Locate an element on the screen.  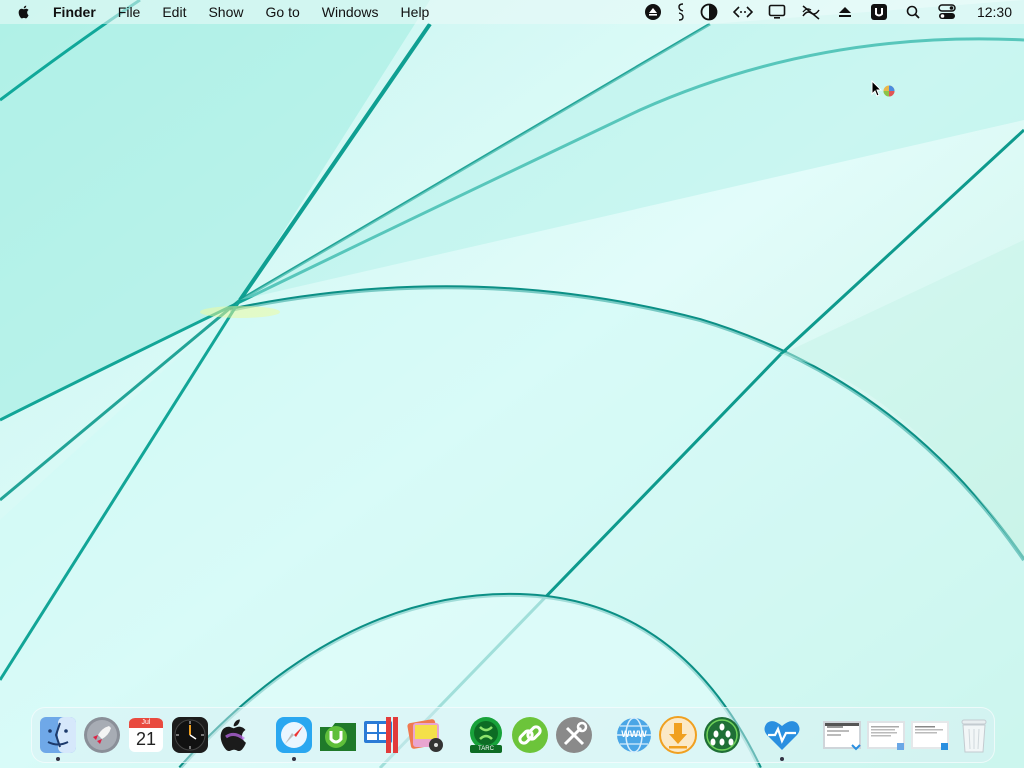
dock-downloader is located at coordinates (678, 735).